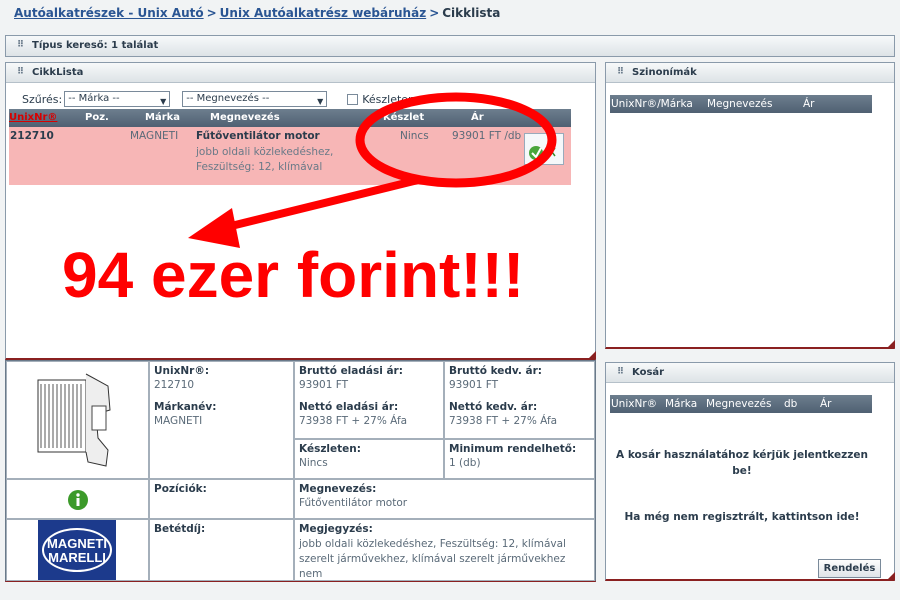  I want to click on row-keszlet: Nincs, so click(414, 136).